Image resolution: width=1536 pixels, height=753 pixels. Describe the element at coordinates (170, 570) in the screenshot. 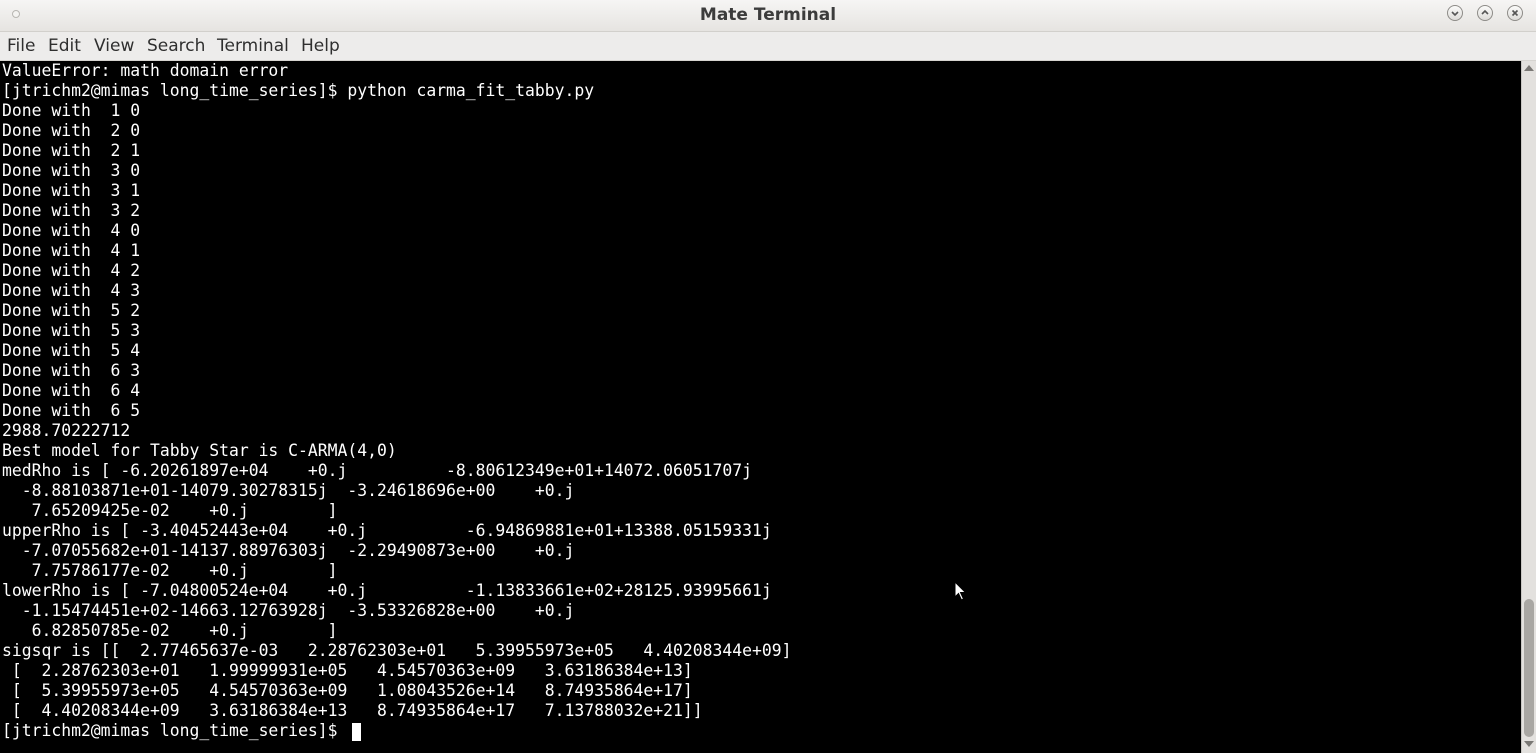

I see `terminal-line: 7.75786177e-02 +0.j ]` at that location.